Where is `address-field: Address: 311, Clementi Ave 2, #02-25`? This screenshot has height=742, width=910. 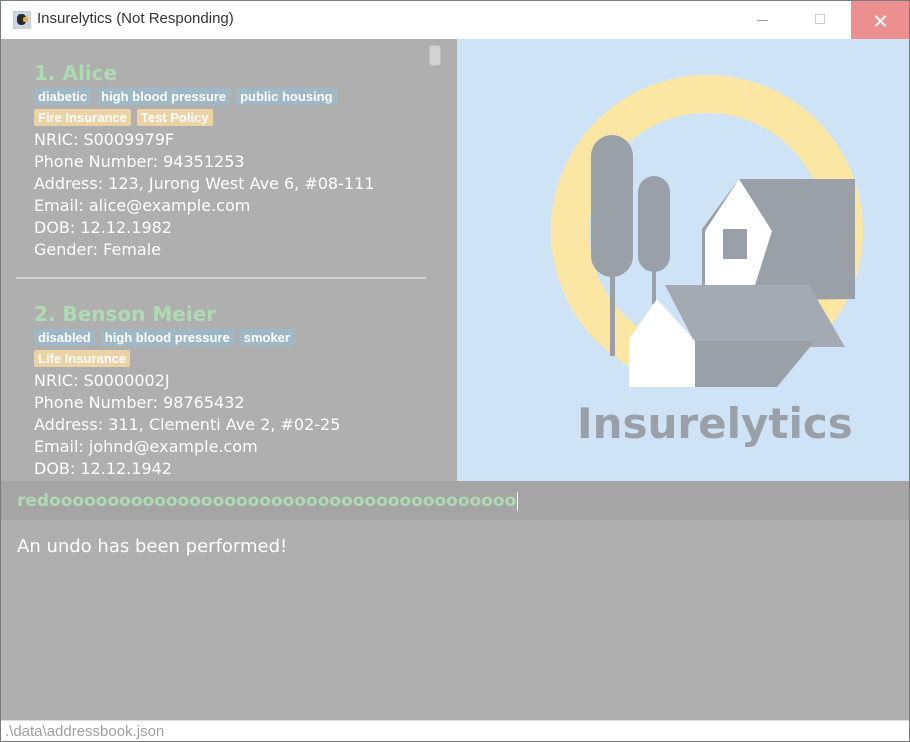 address-field: Address: 311, Clementi Ave 2, #02-25 is located at coordinates (187, 424).